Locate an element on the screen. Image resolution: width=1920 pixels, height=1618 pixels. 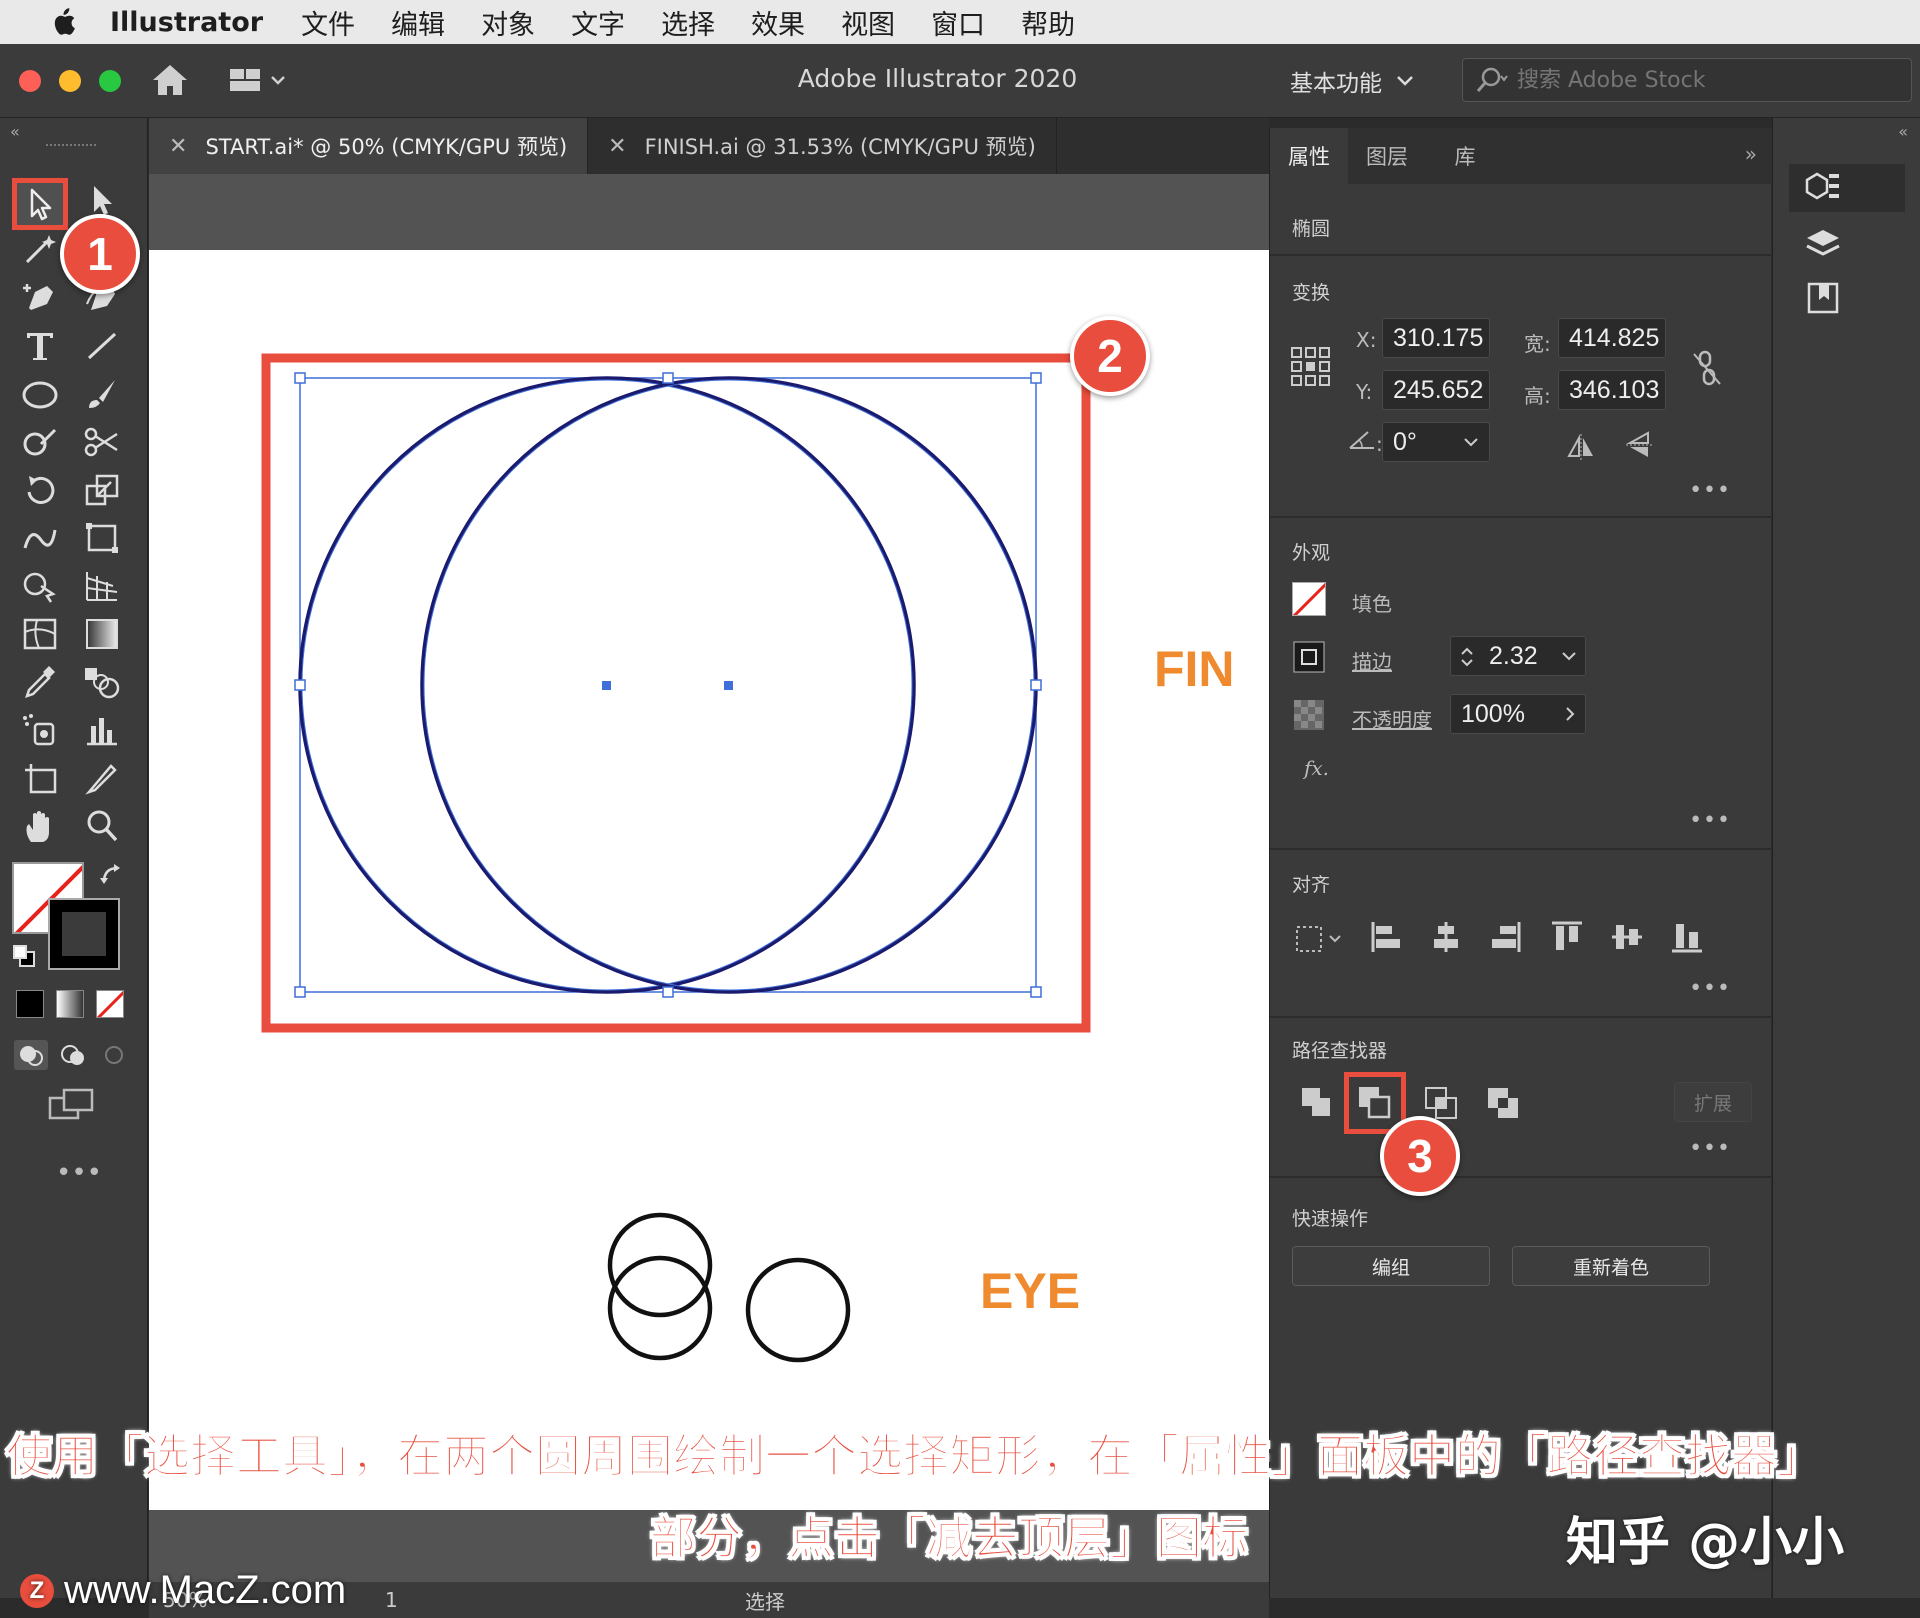
stock-search-box is located at coordinates (1687, 80).